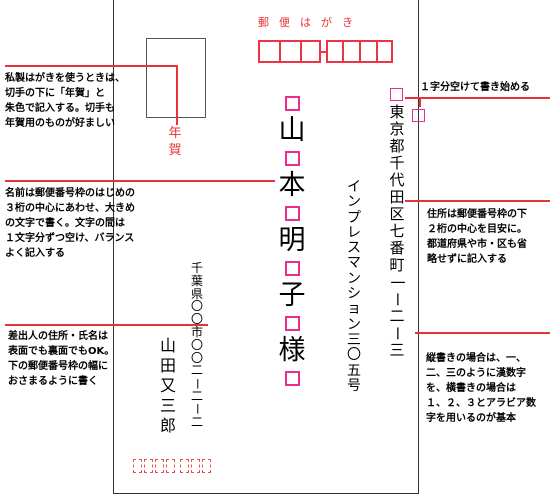 This screenshot has height=500, width=555. What do you see at coordinates (167, 345) in the screenshot?
I see `sname-col-char-0: 山` at bounding box center [167, 345].